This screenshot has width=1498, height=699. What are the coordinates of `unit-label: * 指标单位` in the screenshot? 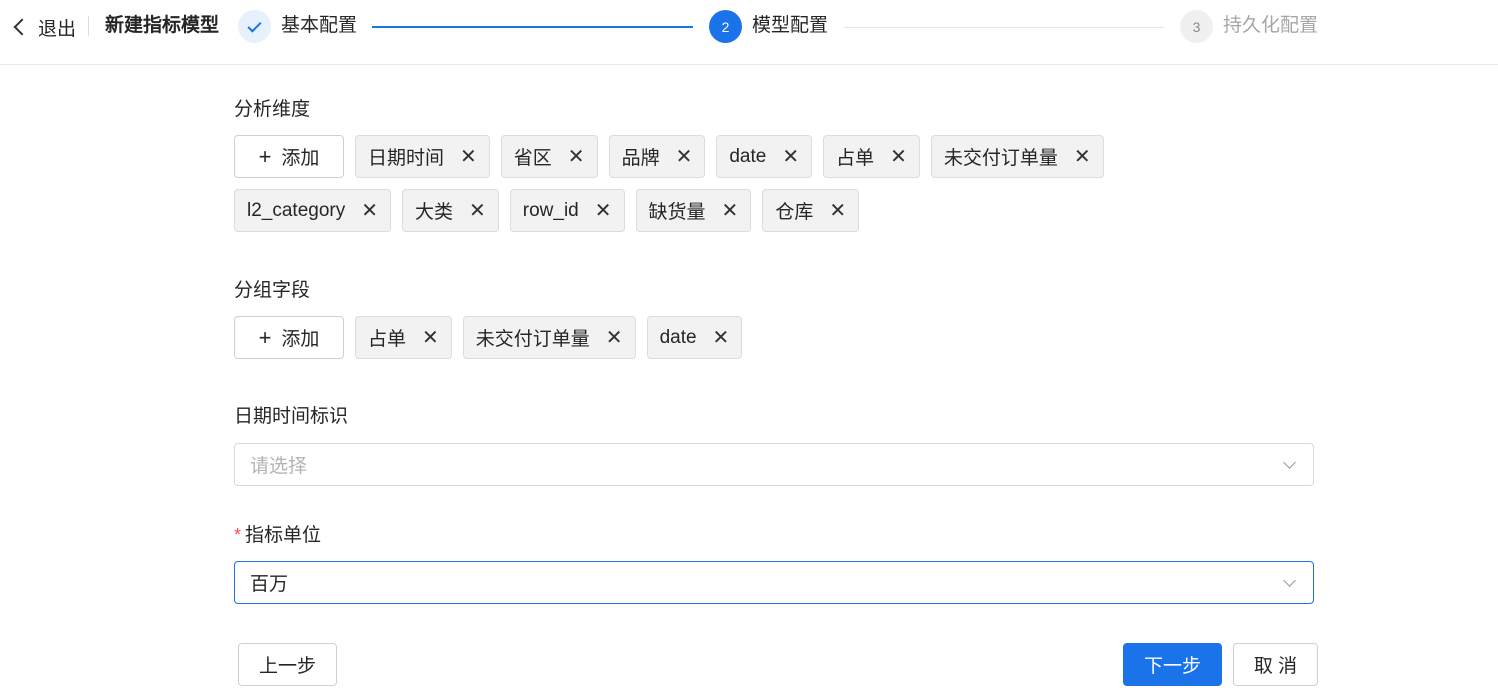 It's located at (277, 535).